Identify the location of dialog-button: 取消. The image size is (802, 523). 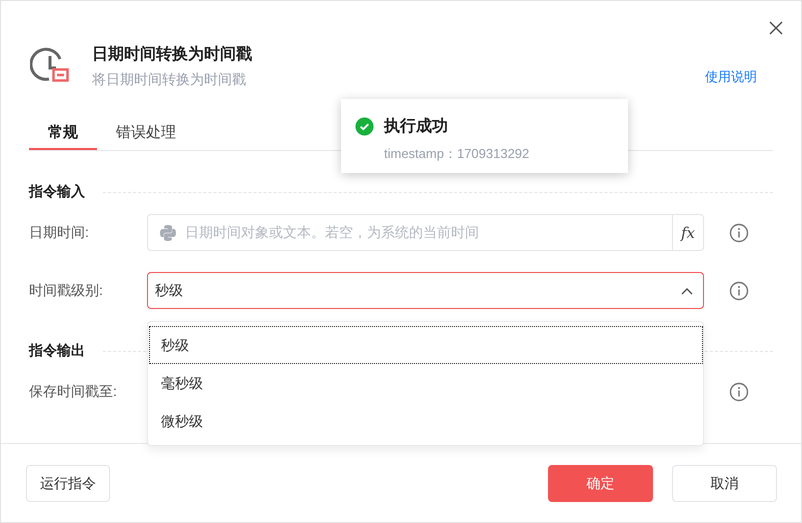
(724, 483).